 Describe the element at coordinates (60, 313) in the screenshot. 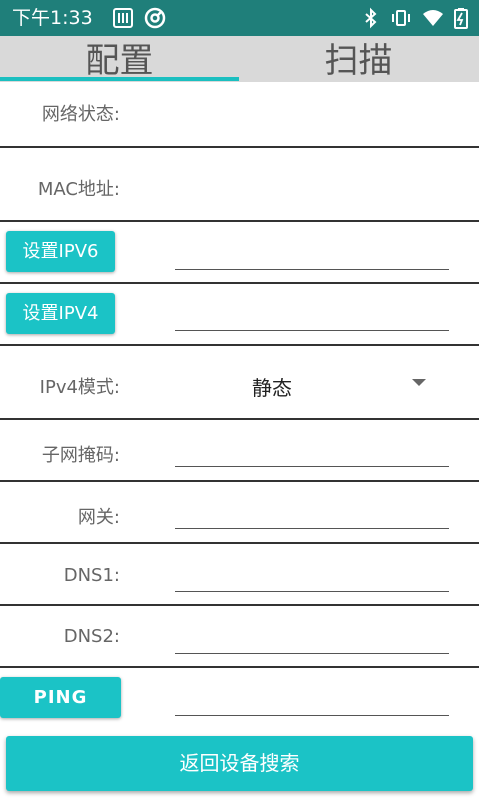

I see `set-ipv4-button: 设置IPV4` at that location.